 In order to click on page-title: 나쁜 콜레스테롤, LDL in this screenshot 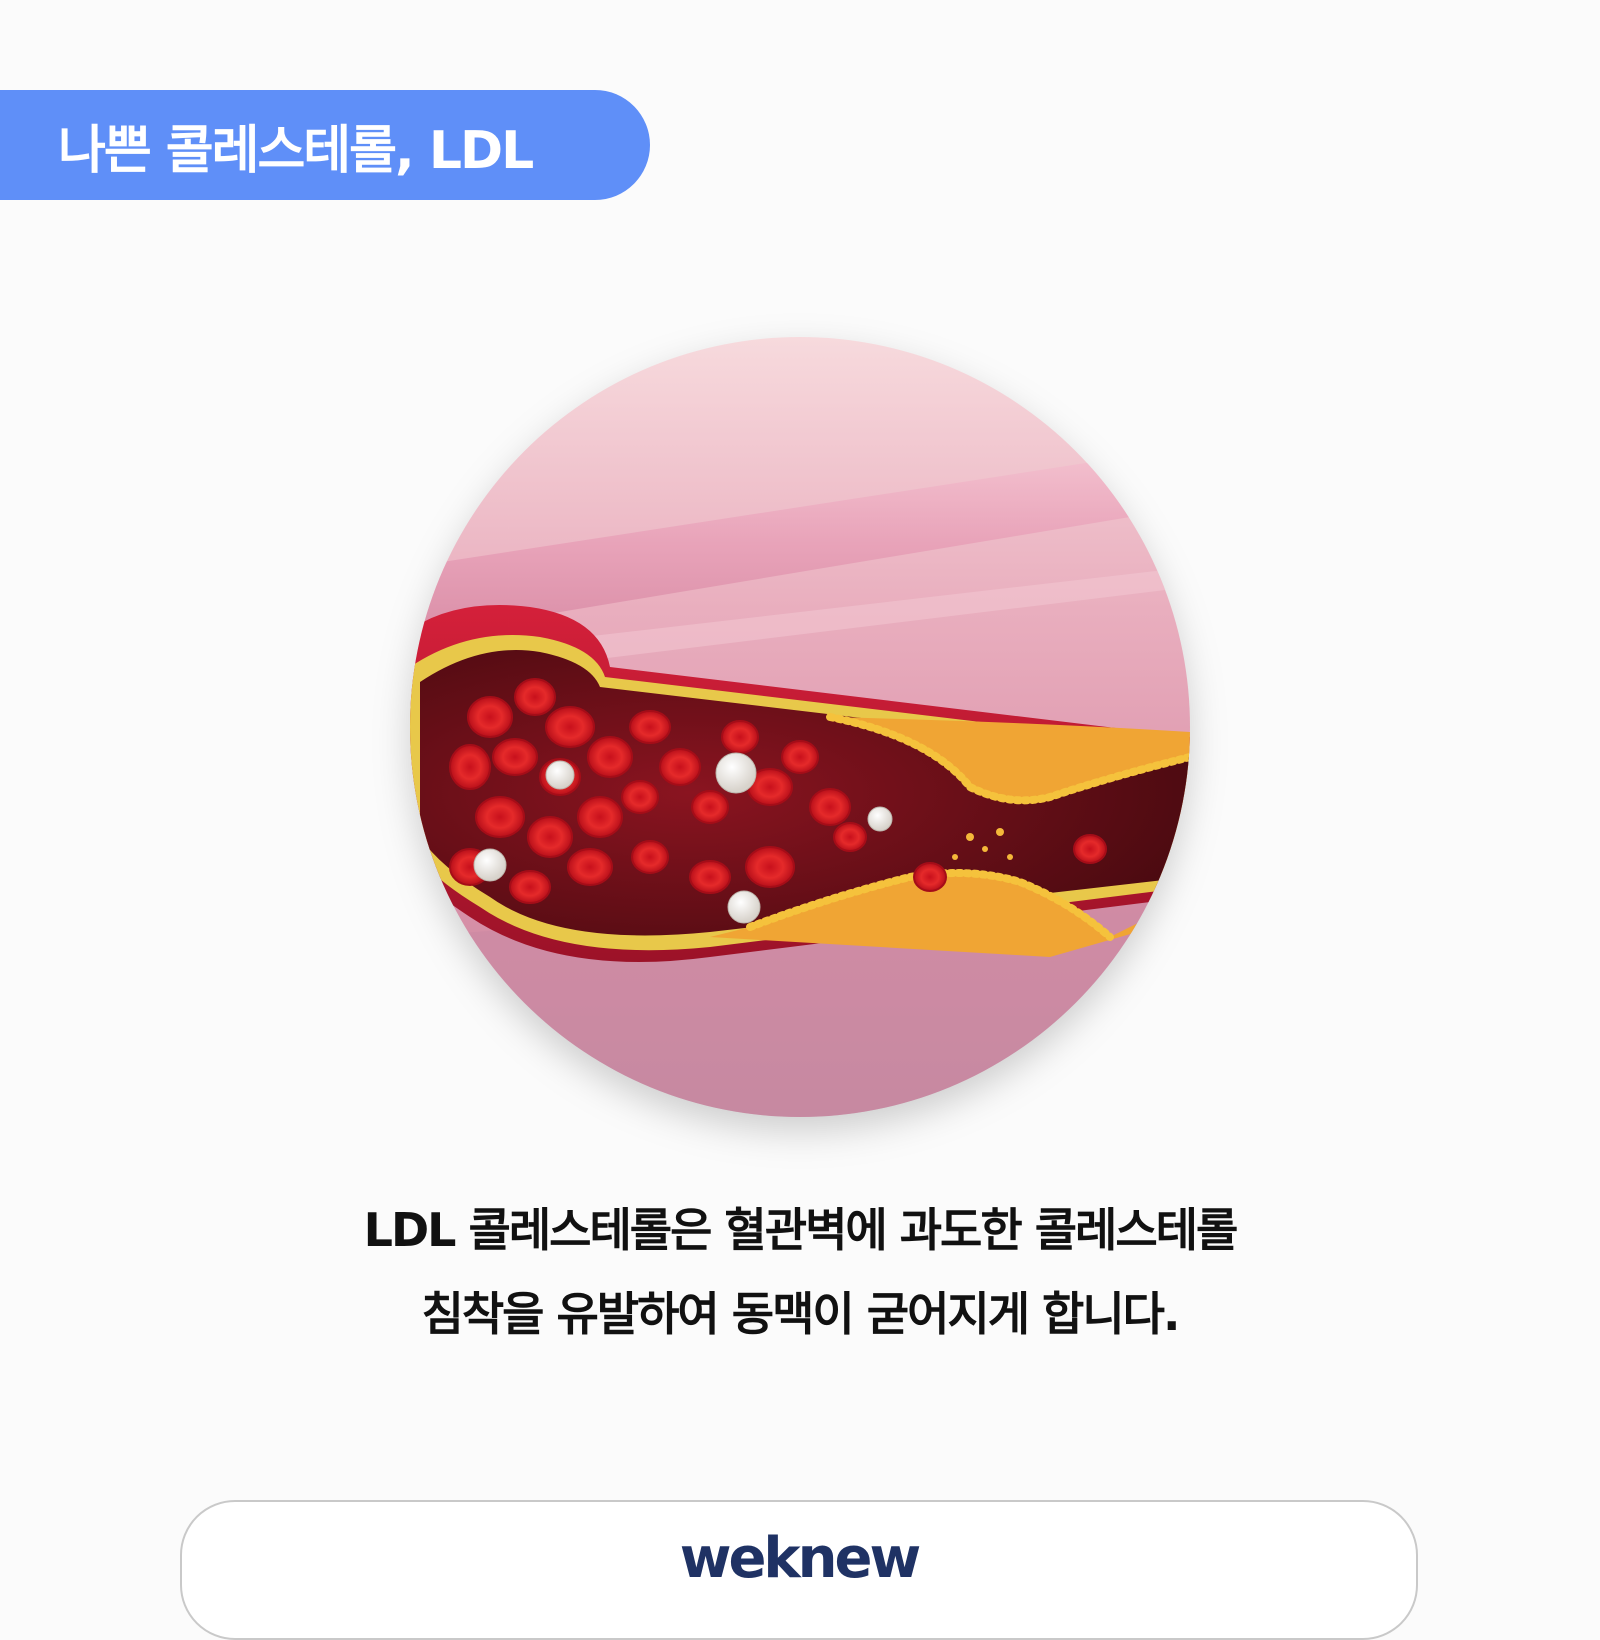, I will do `click(296, 150)`.